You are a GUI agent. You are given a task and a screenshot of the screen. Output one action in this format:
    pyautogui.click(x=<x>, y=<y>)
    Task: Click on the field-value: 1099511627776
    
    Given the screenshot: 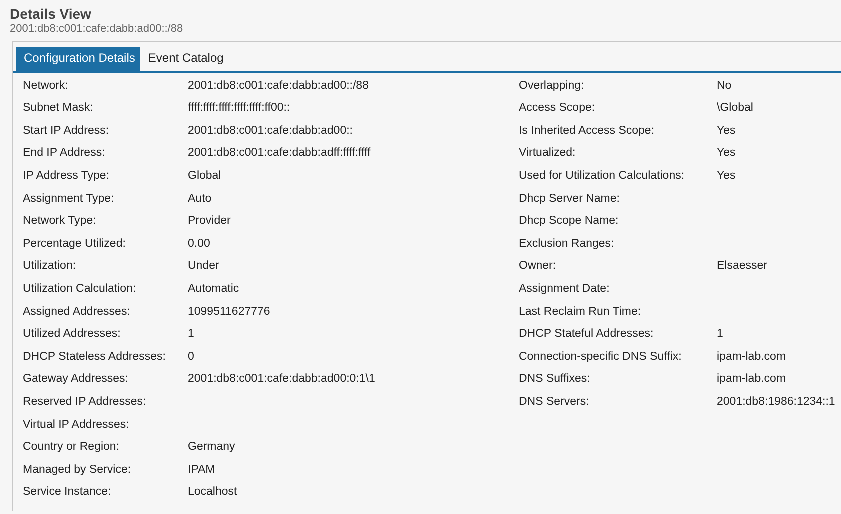 What is the action you would take?
    pyautogui.click(x=230, y=312)
    